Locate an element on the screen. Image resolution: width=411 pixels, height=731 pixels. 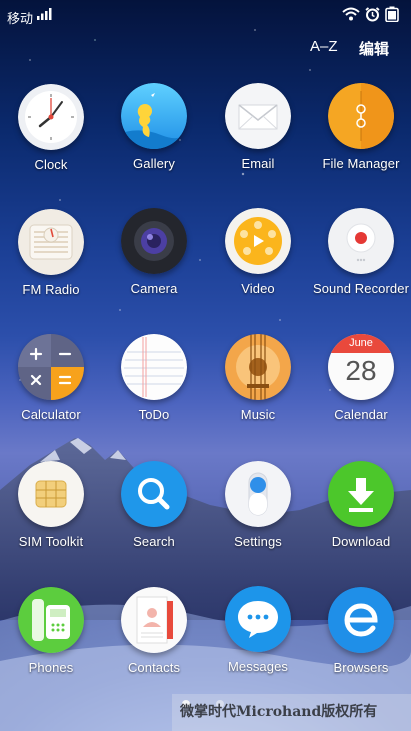
app-messages: Messages is located at coordinates (258, 636).